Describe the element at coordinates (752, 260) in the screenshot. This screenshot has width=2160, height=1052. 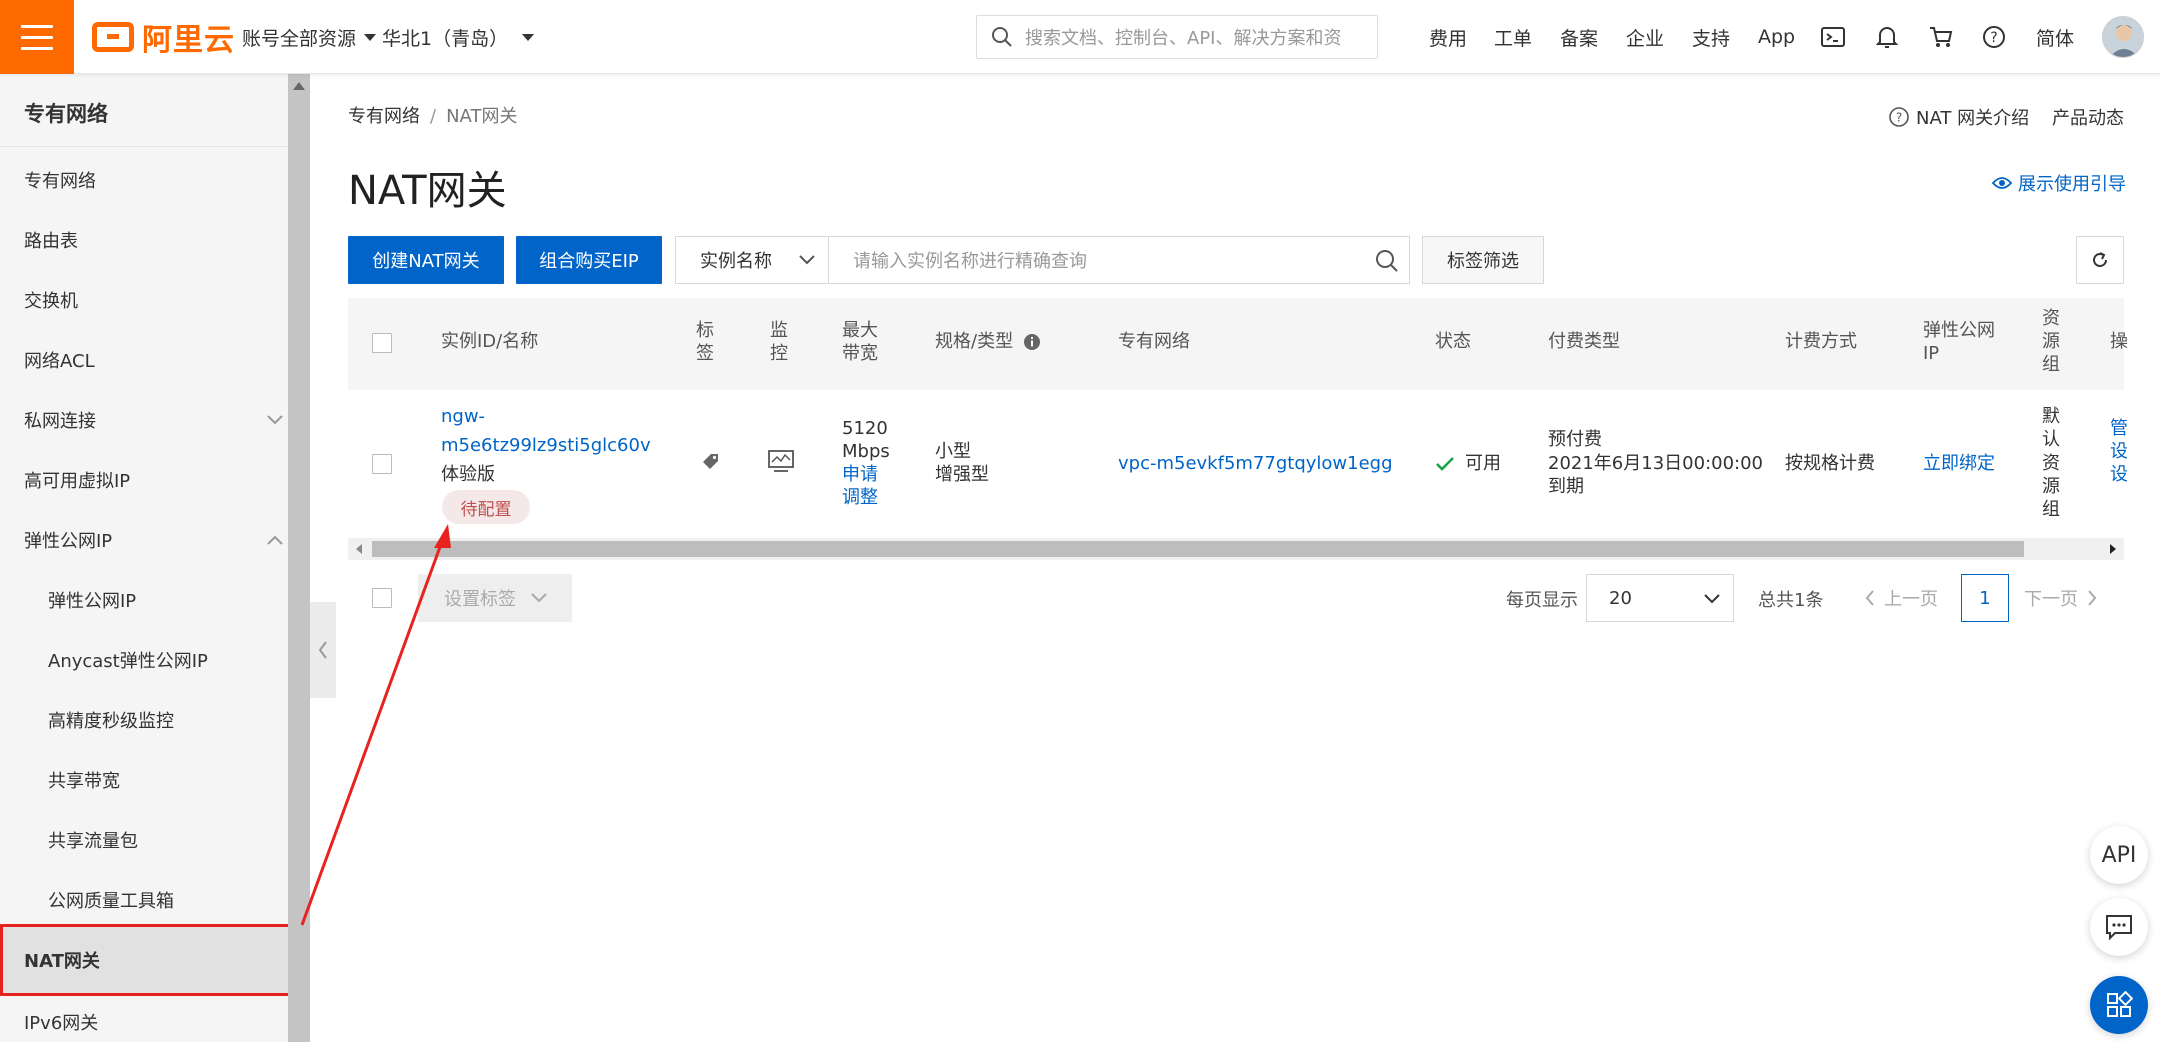
I see `filter-field-select: 实例名称` at that location.